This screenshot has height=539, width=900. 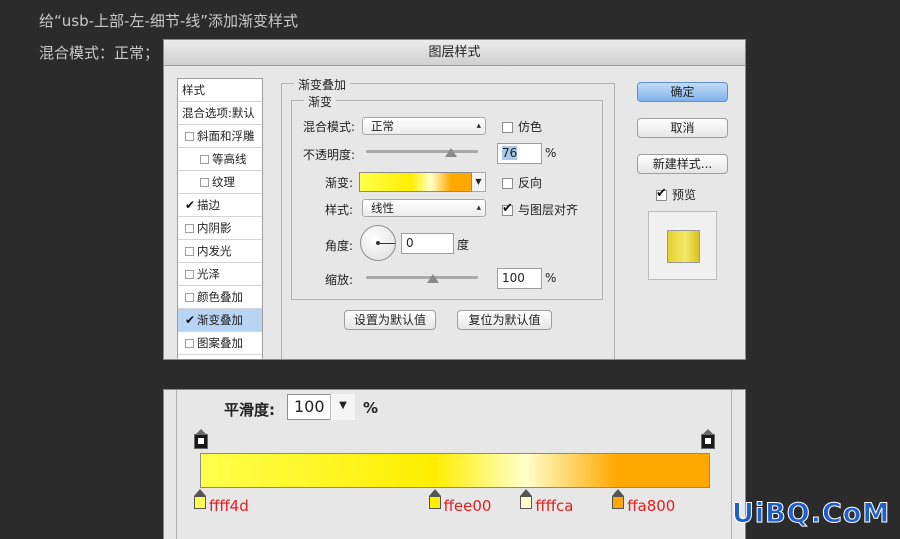 I want to click on style-preview-swatch, so click(x=683, y=246).